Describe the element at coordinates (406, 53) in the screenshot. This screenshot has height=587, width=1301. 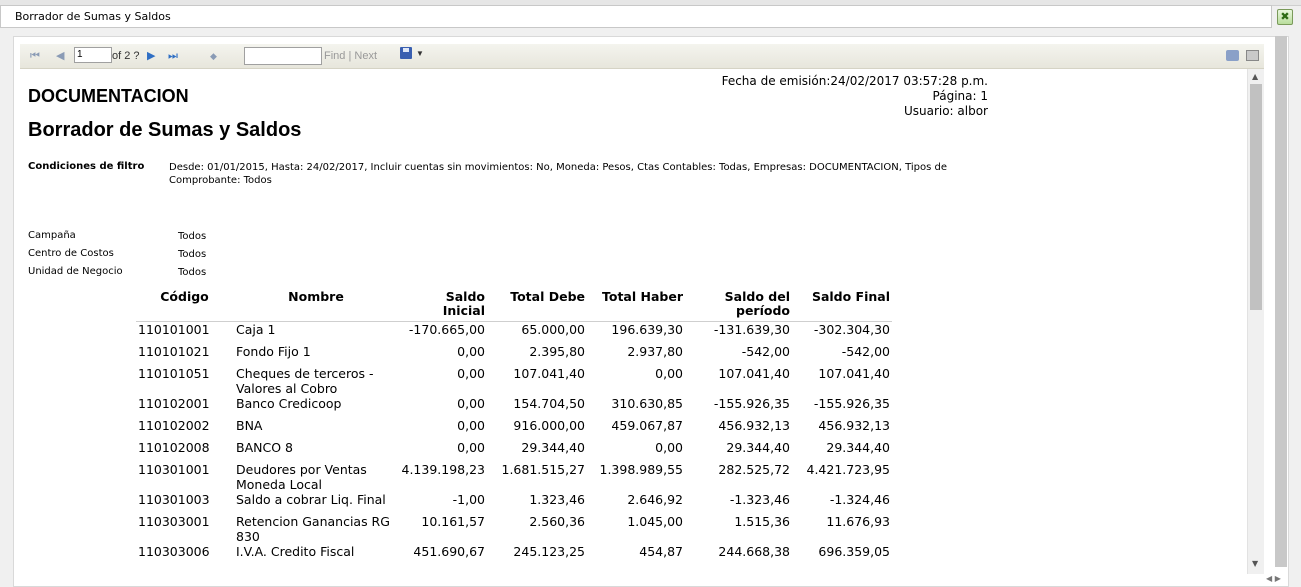
I see `save-export-icon` at that location.